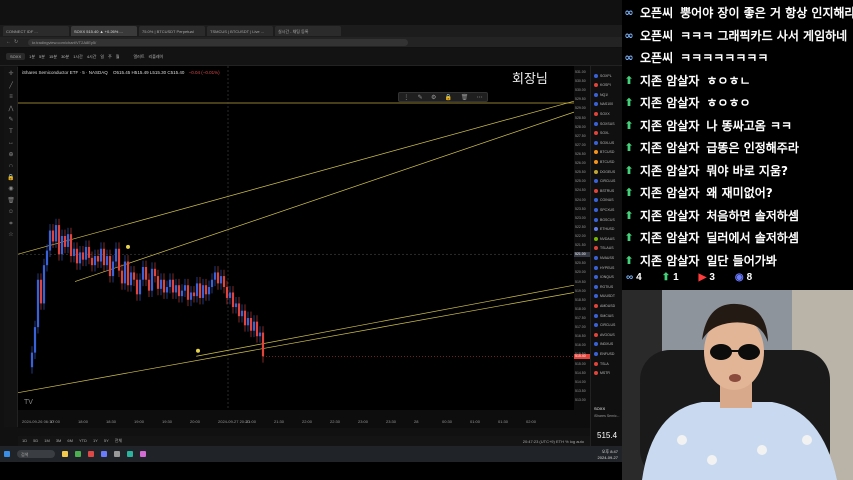 The image size is (853, 480). What do you see at coordinates (603, 104) in the screenshot?
I see `watchlist-item: NAS100` at bounding box center [603, 104].